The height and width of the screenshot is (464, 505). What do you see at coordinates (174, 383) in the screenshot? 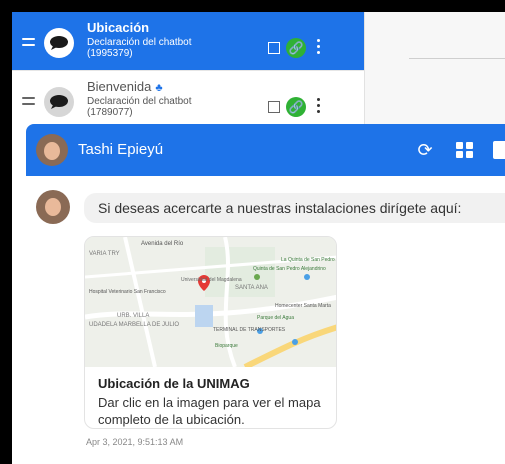
I see `location-title: Ubicación de la UNIMAG` at bounding box center [174, 383].